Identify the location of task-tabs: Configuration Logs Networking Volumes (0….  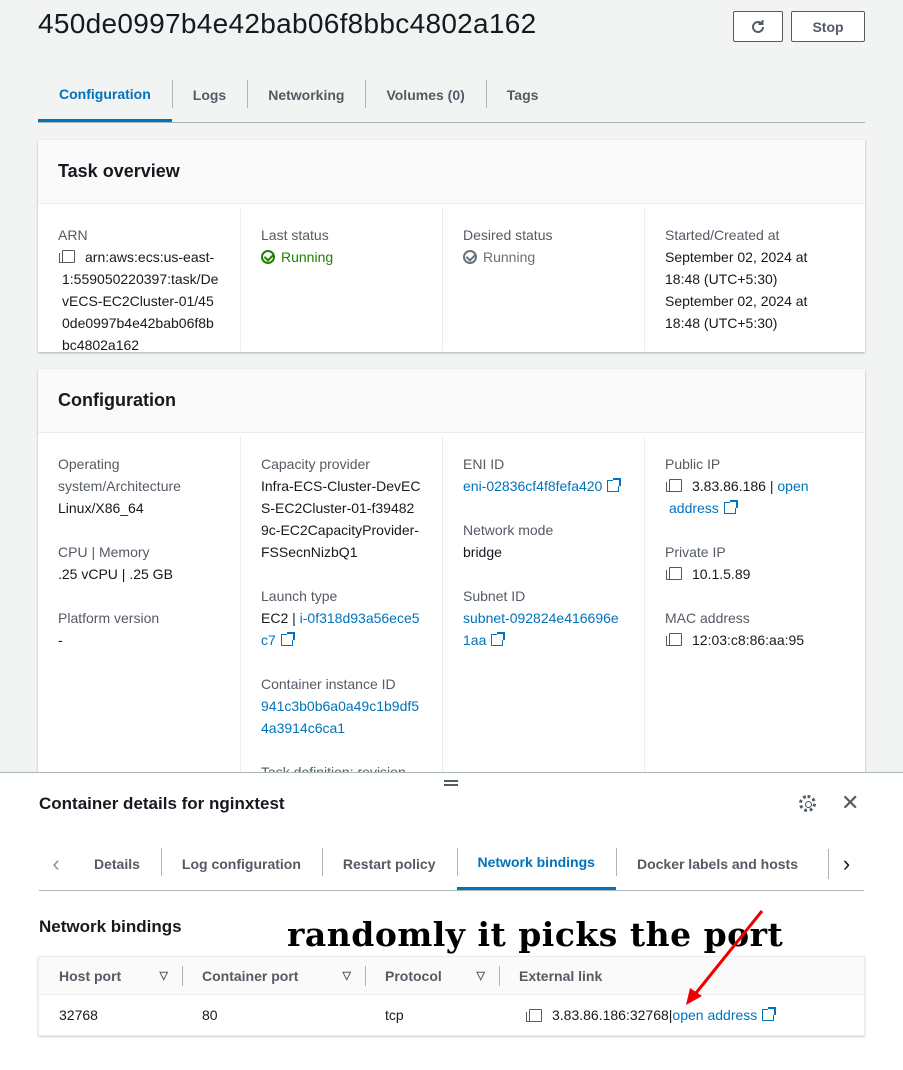
(451, 95).